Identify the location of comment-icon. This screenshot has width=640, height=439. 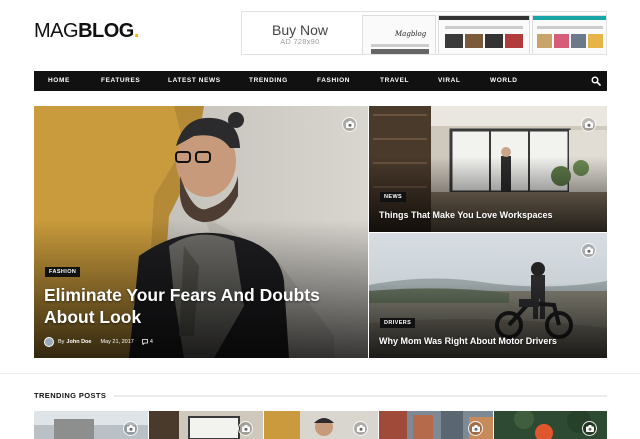
(144, 342).